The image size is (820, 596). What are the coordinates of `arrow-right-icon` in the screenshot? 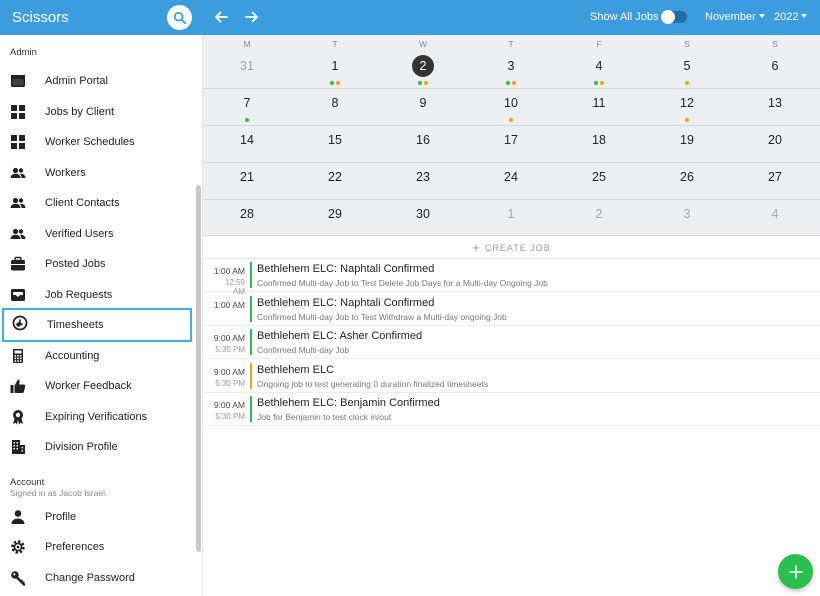 It's located at (252, 17).